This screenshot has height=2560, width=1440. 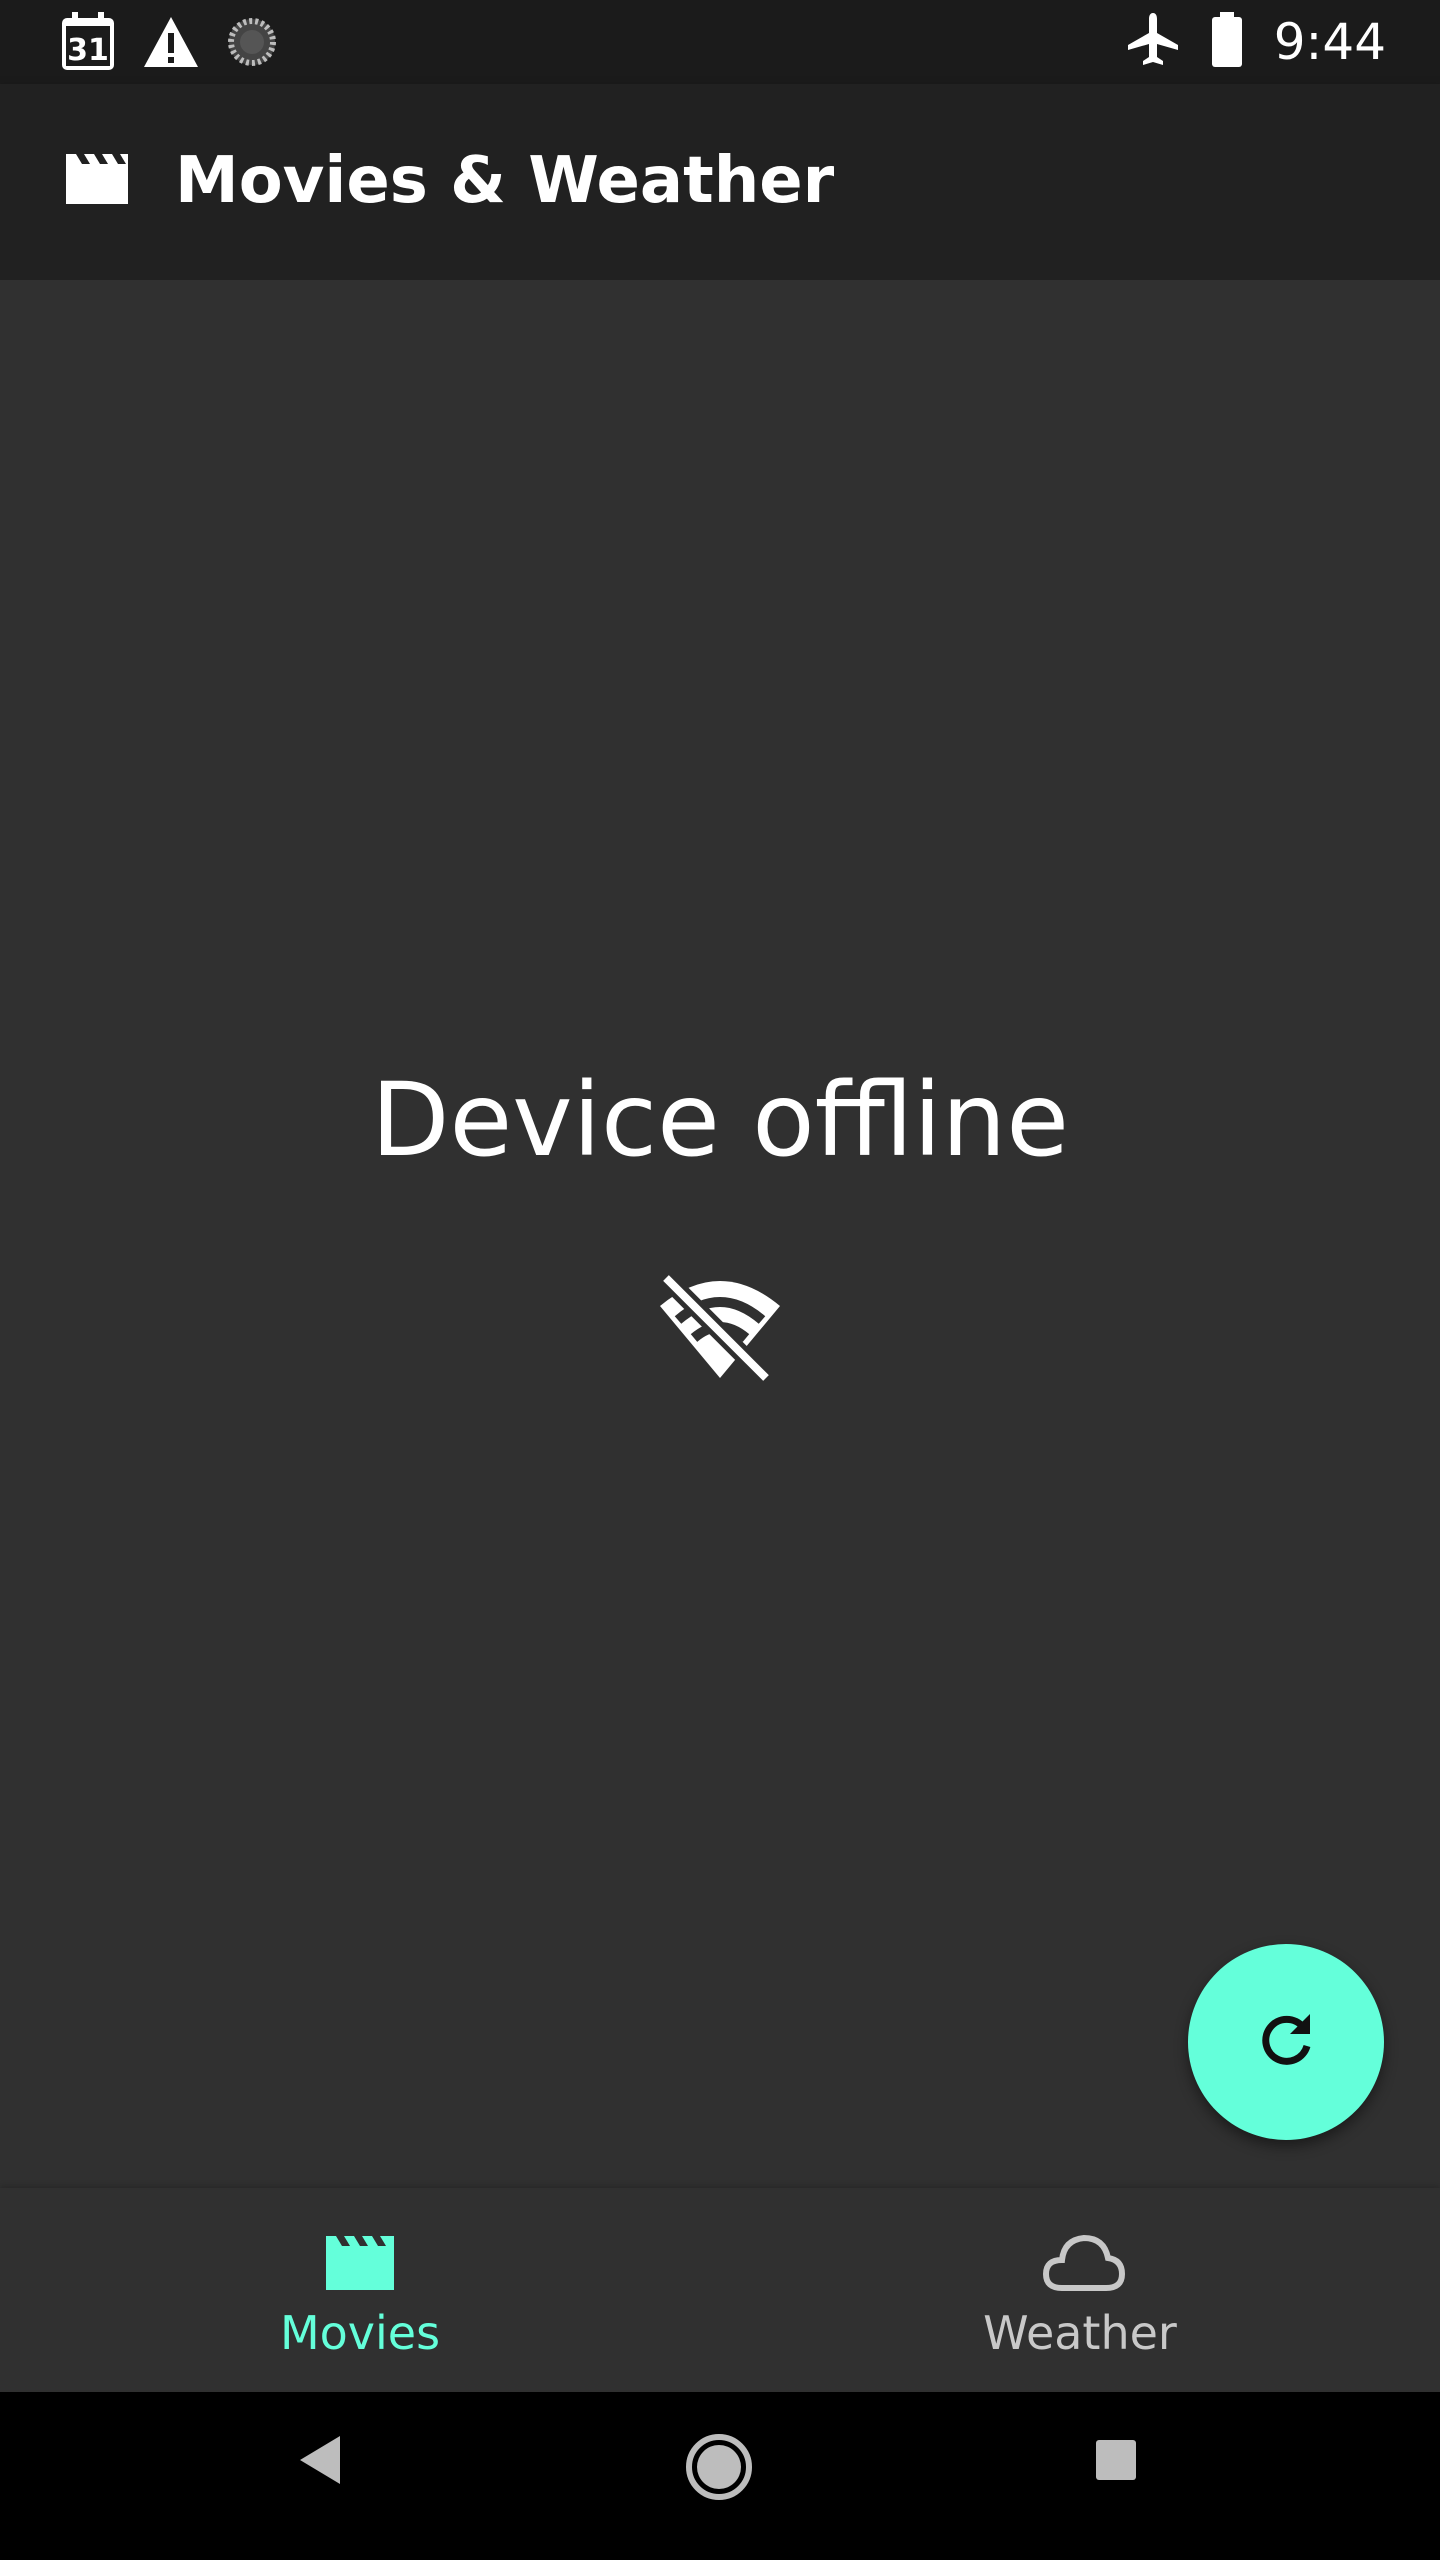 I want to click on back-icon, so click(x=321, y=2462).